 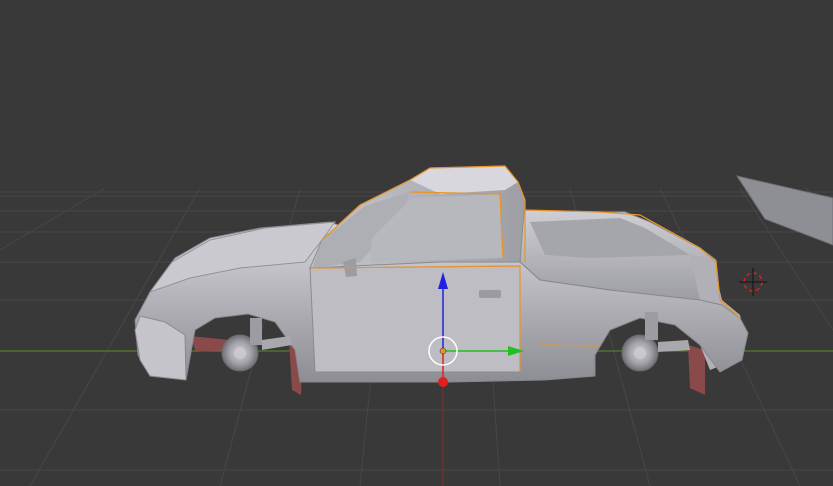 What do you see at coordinates (443, 351) in the screenshot?
I see `object-origin` at bounding box center [443, 351].